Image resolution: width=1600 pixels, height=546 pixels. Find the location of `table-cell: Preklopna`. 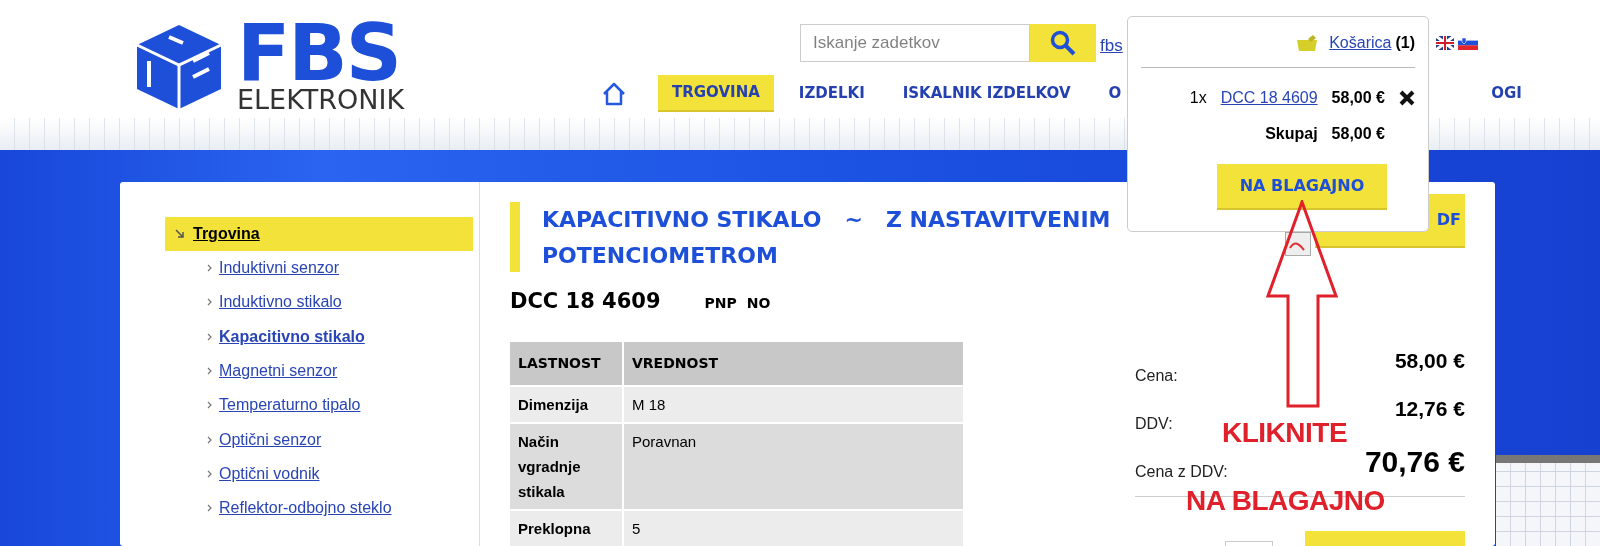

table-cell: Preklopna is located at coordinates (566, 527).